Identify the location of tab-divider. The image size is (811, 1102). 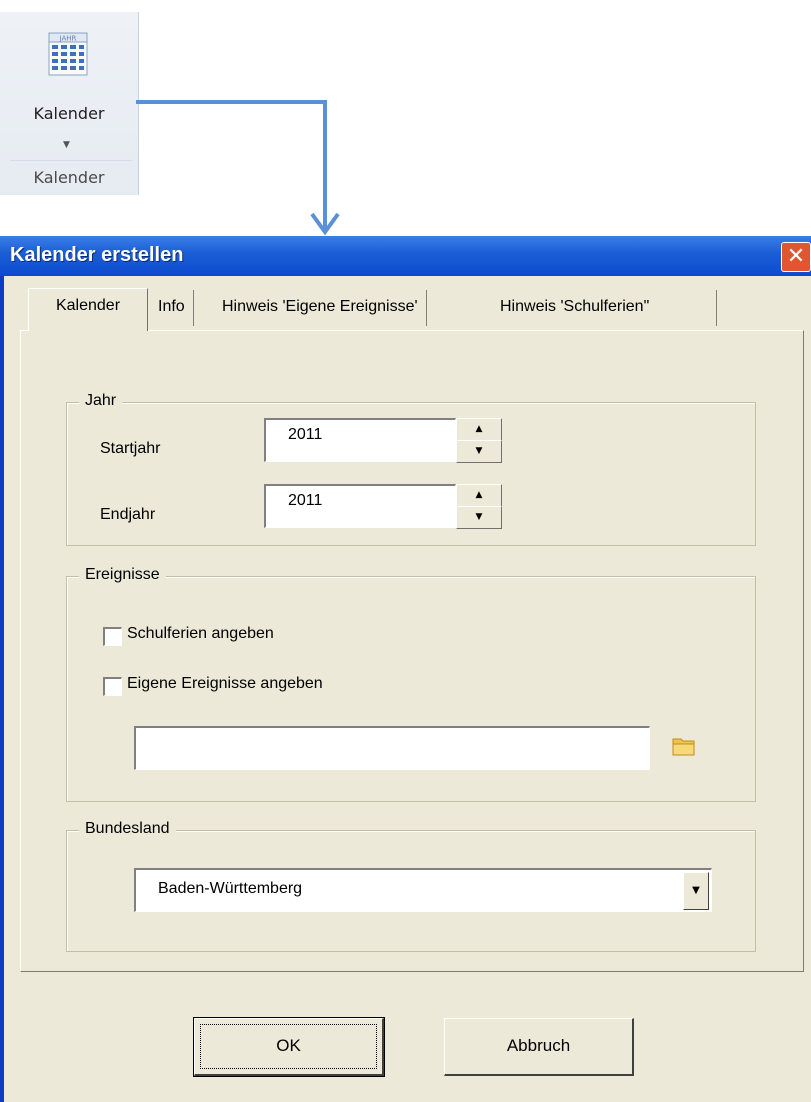
(716, 308).